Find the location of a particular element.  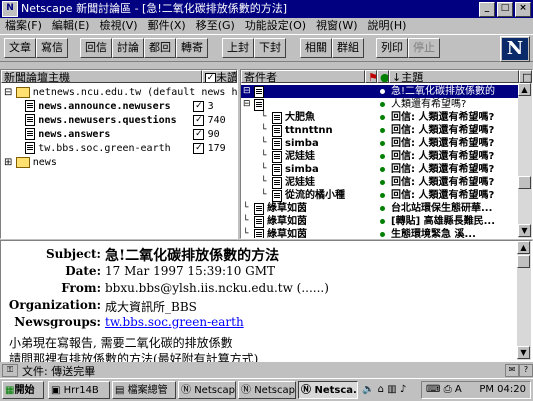

reply-button: 回信 is located at coordinates (96, 48).